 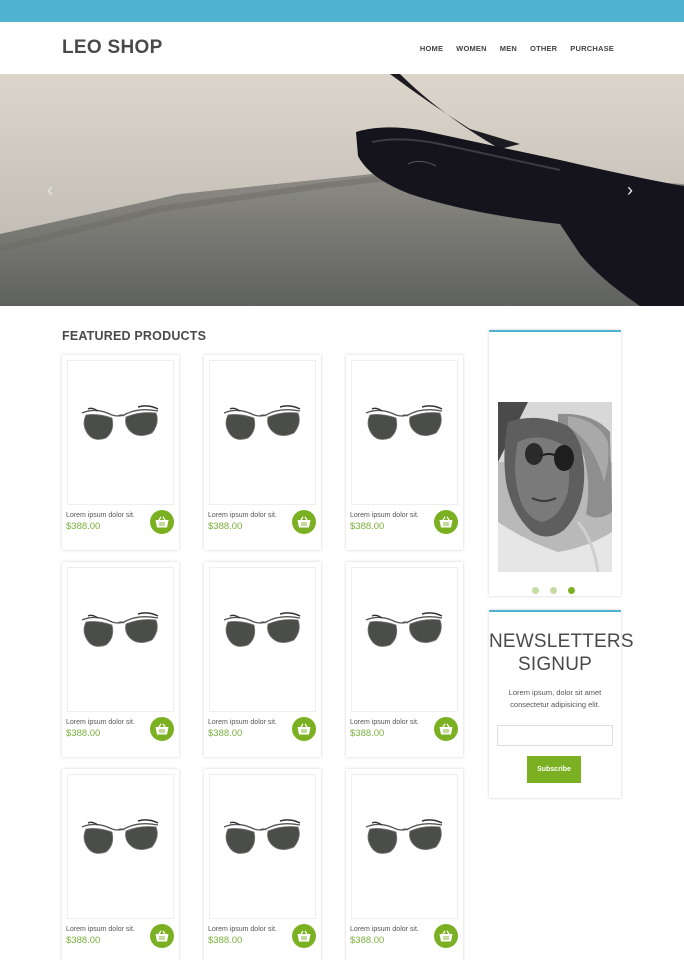 What do you see at coordinates (555, 664) in the screenshot?
I see `newsletter-title-line2: SIGNUP` at bounding box center [555, 664].